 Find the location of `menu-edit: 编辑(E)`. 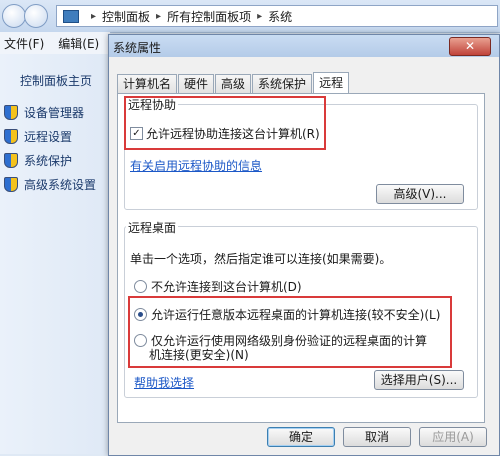

menu-edit: 编辑(E) is located at coordinates (78, 43).